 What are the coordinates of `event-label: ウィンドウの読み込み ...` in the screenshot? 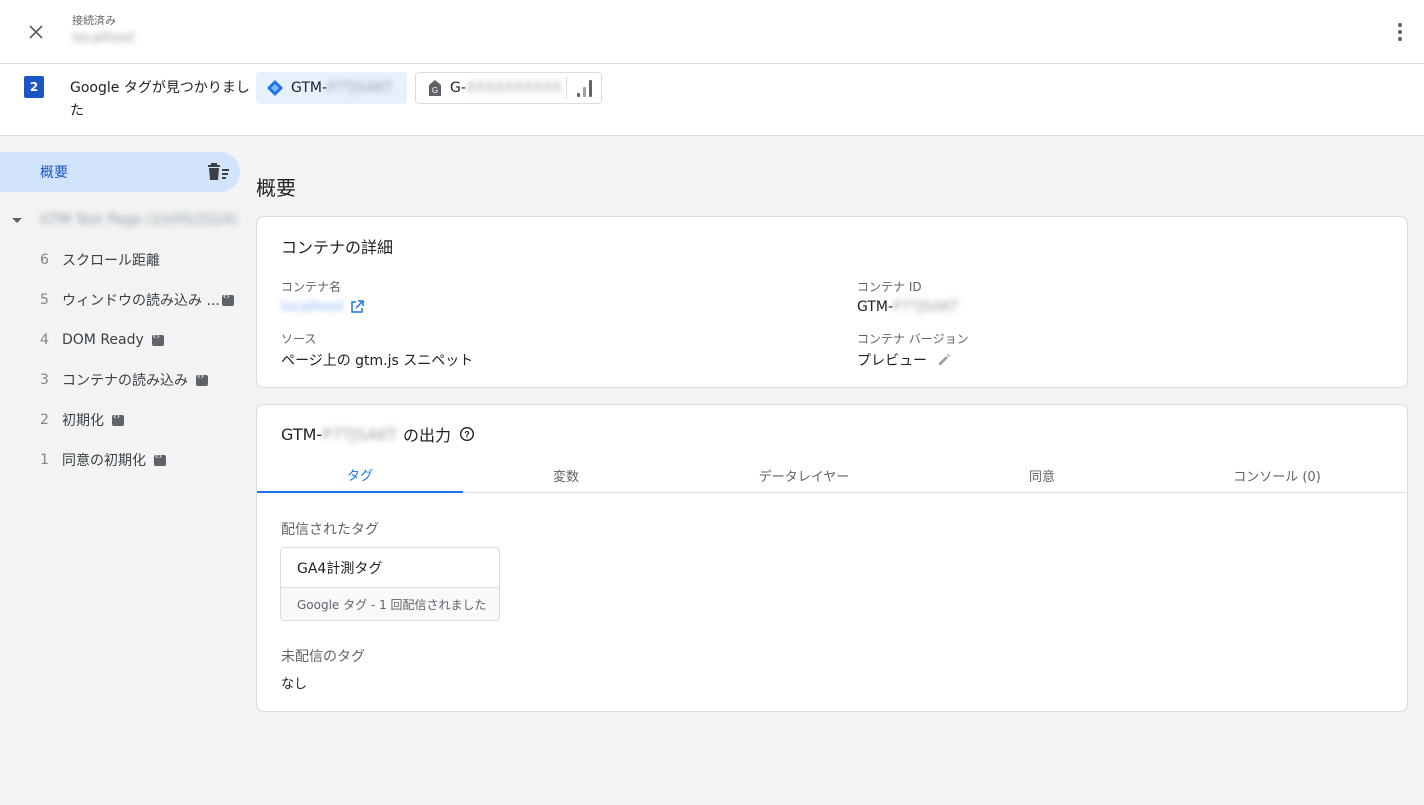 It's located at (141, 301).